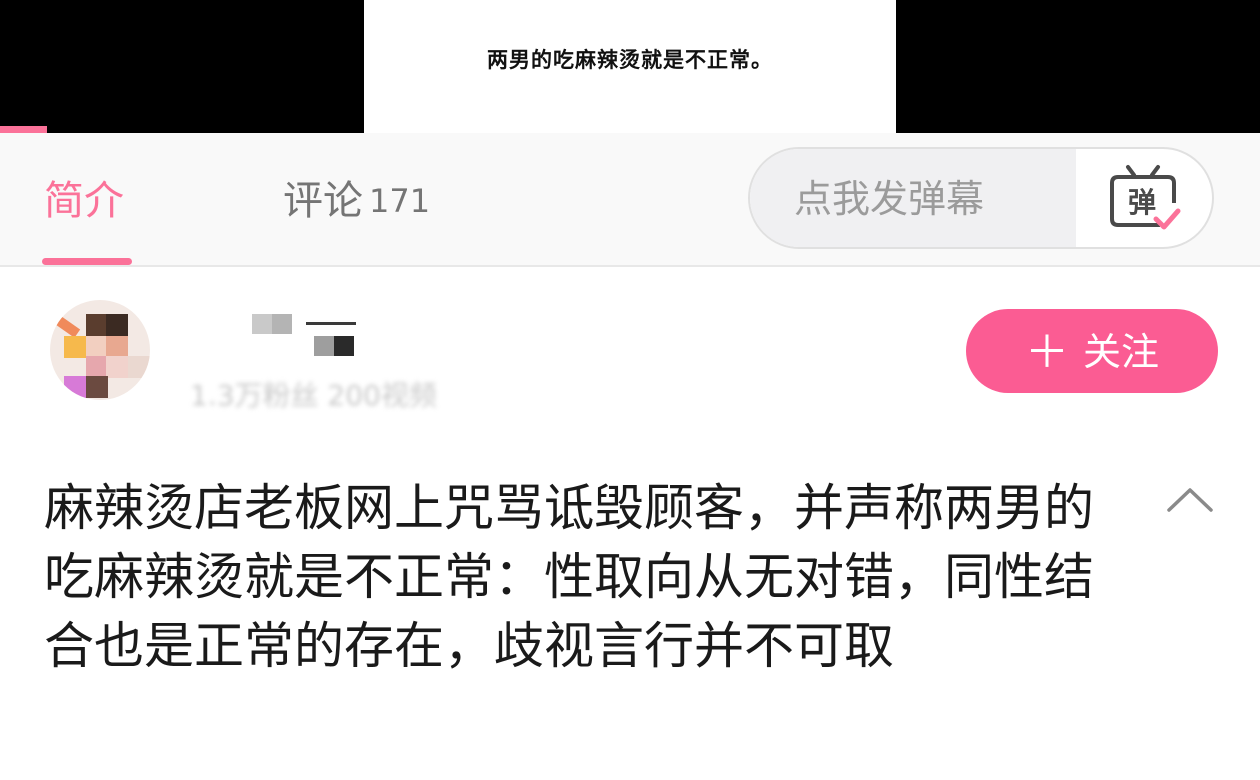 This screenshot has height=780, width=1260. I want to click on tab-intro: 简介, so click(84, 201).